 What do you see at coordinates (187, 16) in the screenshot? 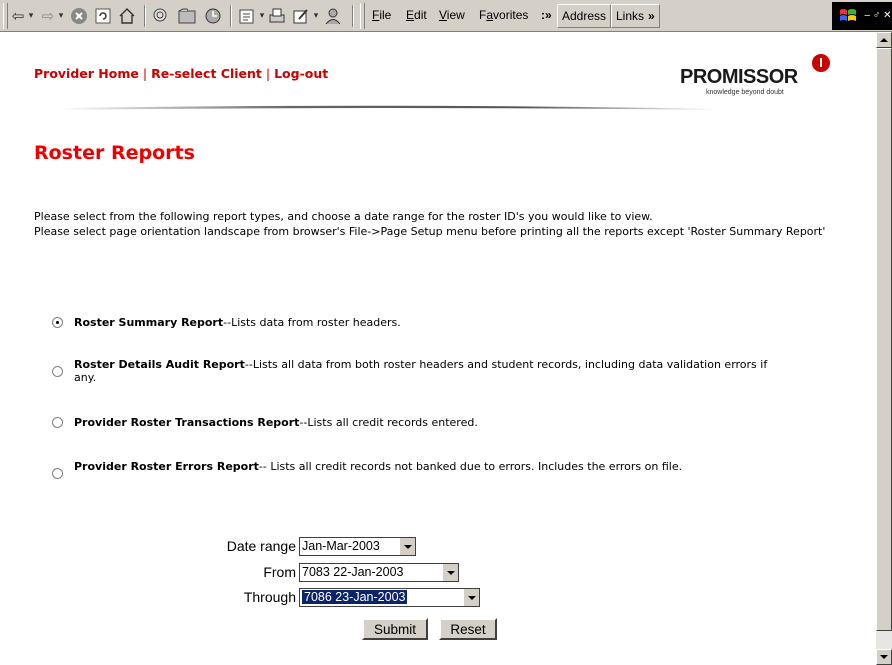
I see `favorites-icon` at bounding box center [187, 16].